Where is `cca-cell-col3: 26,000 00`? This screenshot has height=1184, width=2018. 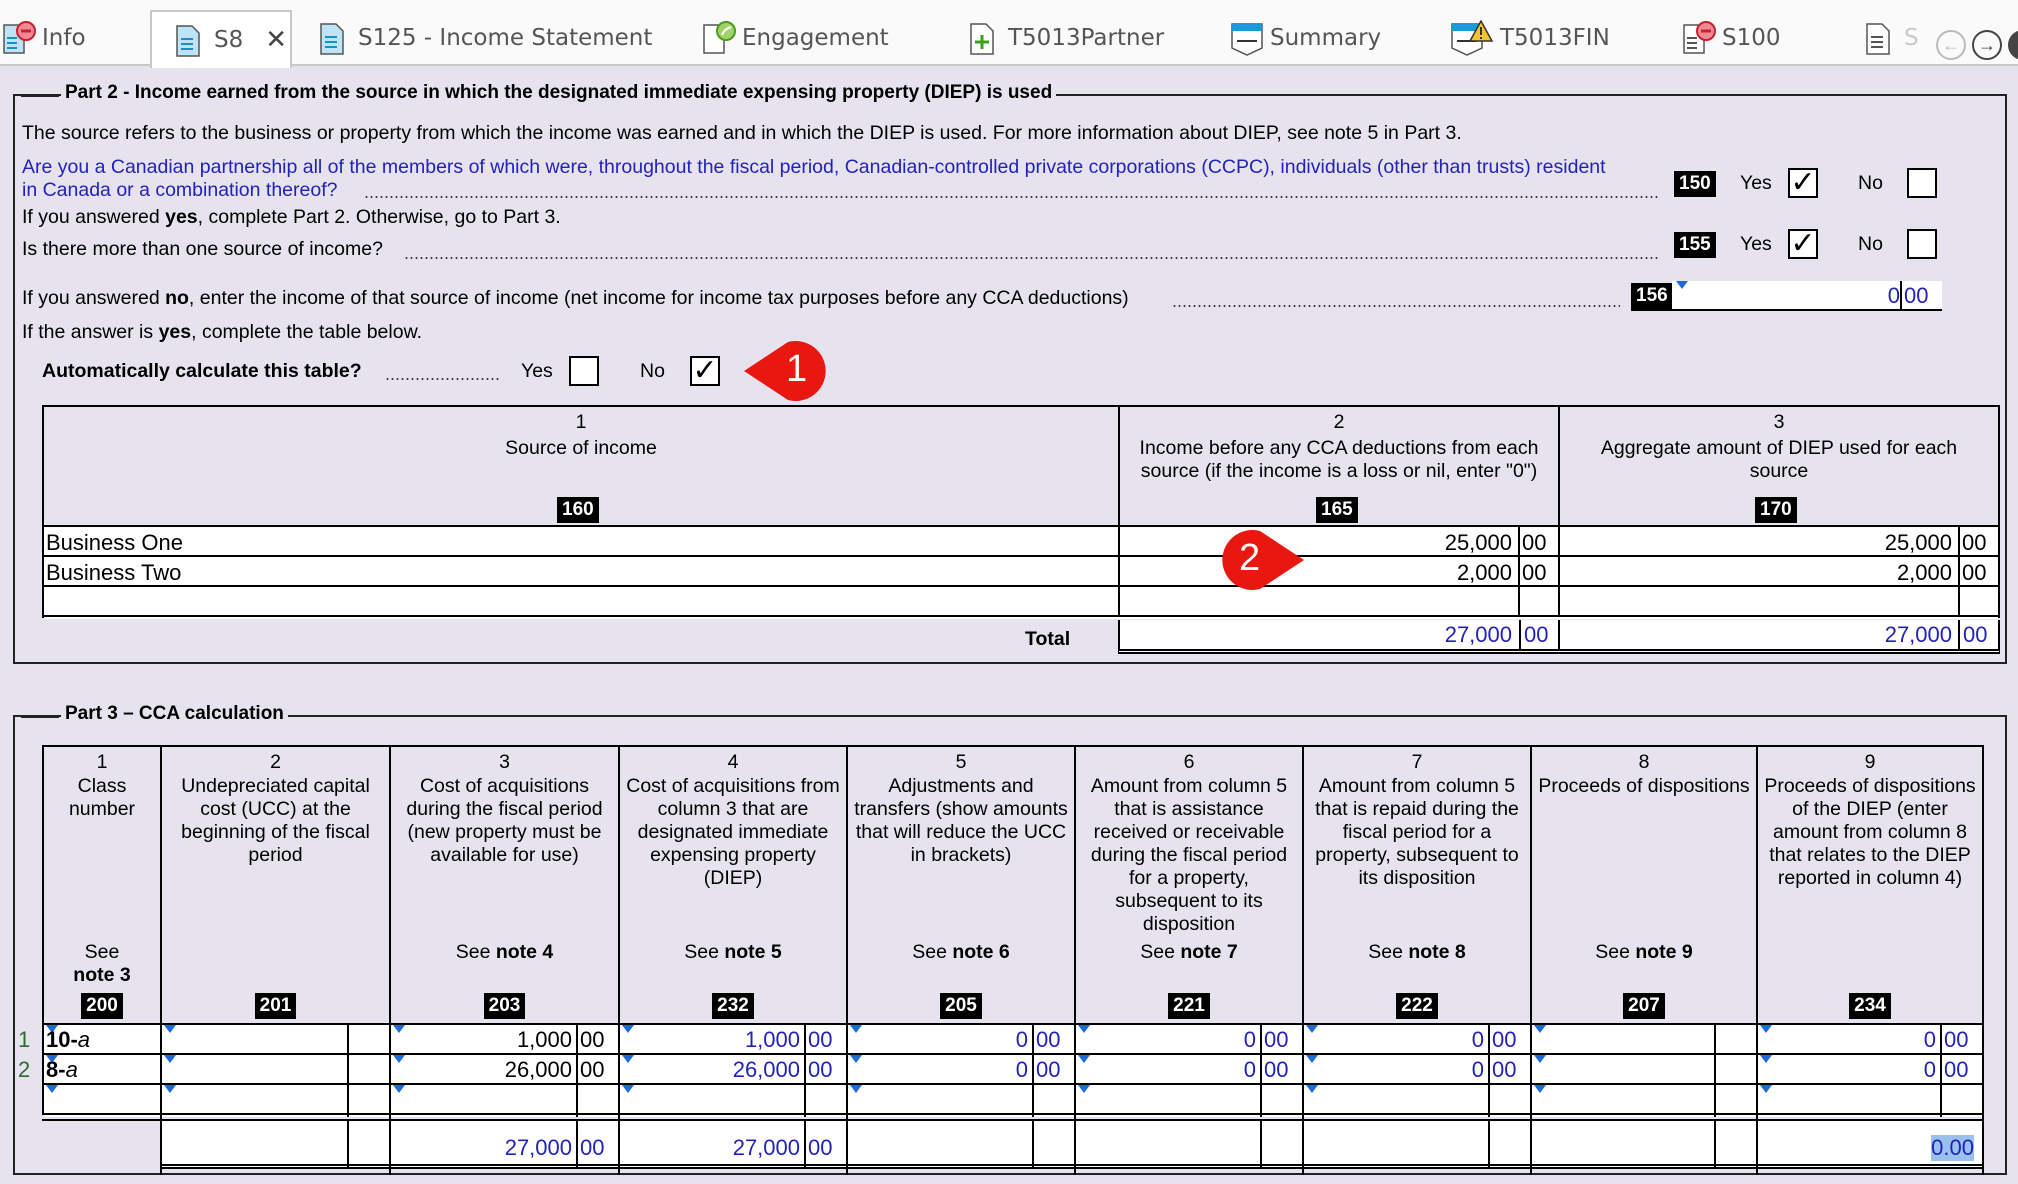
cca-cell-col3: 26,000 00 is located at coordinates (504, 1069).